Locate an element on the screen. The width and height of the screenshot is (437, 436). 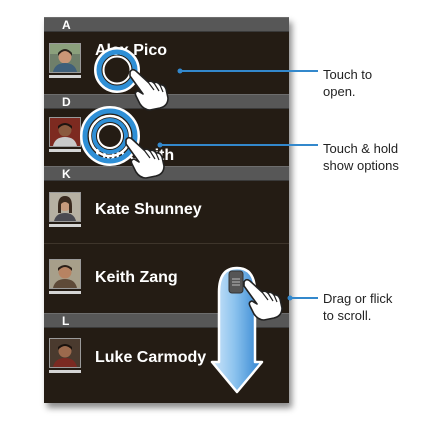
callout-options: Touch & hold show options is located at coordinates (361, 157).